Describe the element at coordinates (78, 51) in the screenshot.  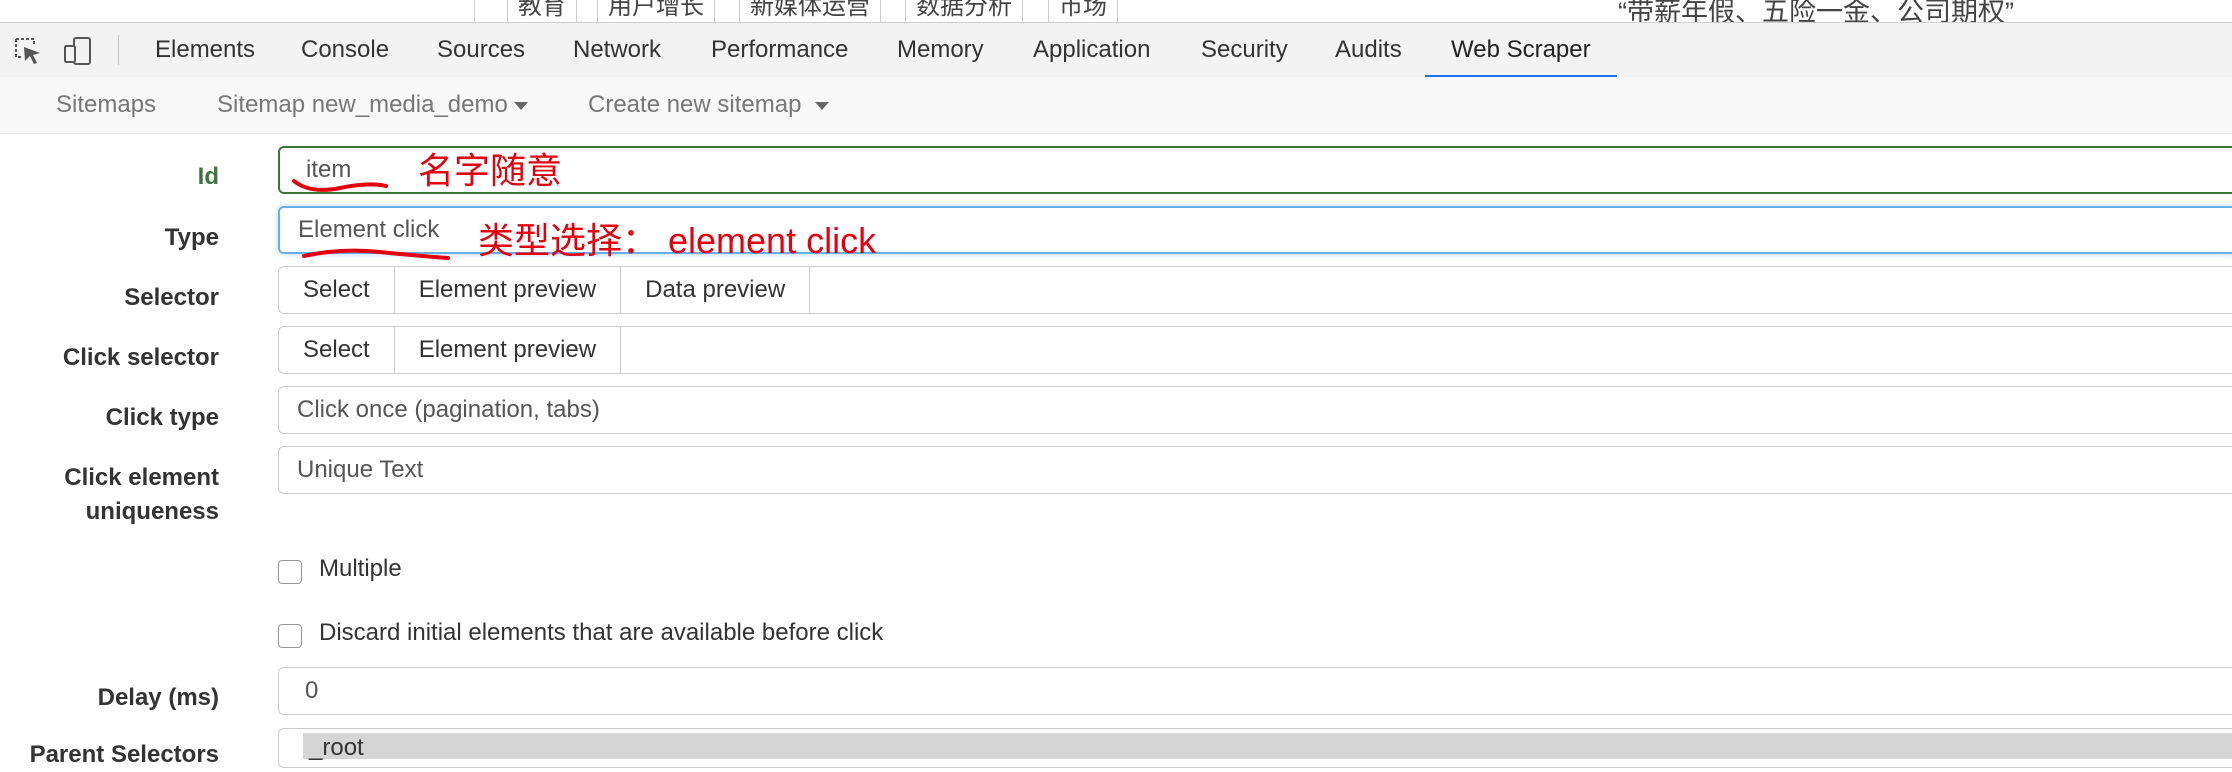
I see `device-toolbar-icon` at that location.